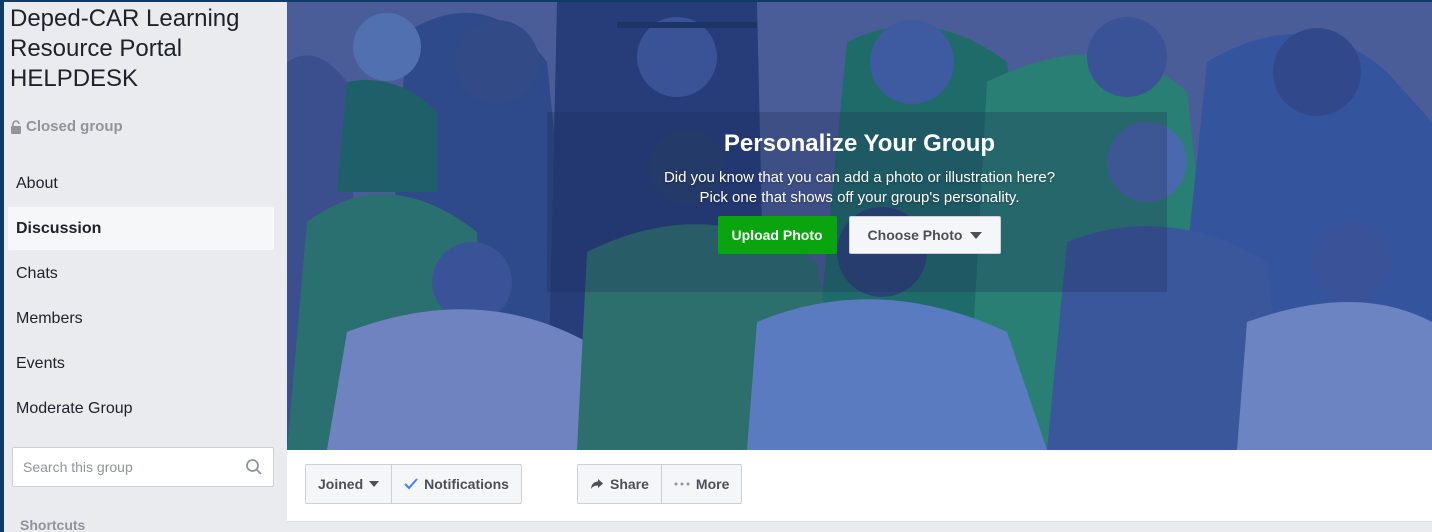 The height and width of the screenshot is (532, 1432). Describe the element at coordinates (777, 235) in the screenshot. I see `upload-photo-button: Upload Photo` at that location.